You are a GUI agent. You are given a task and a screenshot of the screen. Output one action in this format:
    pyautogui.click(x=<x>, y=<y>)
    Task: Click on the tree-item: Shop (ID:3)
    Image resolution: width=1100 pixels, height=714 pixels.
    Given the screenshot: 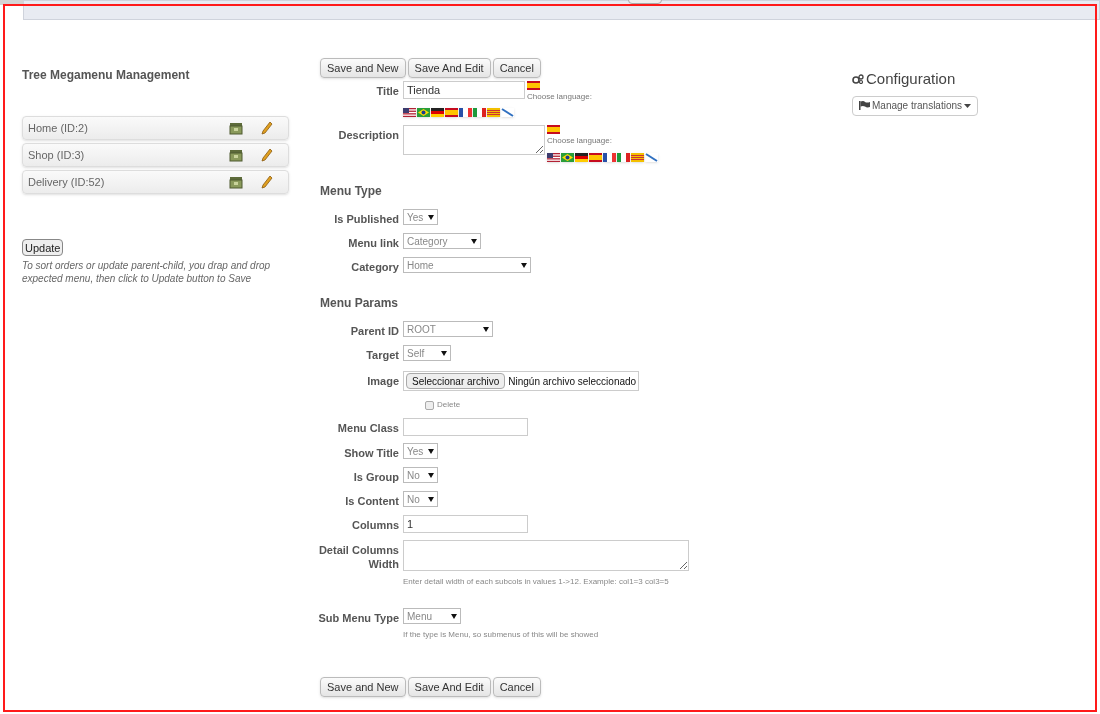 What is the action you would take?
    pyautogui.click(x=155, y=155)
    